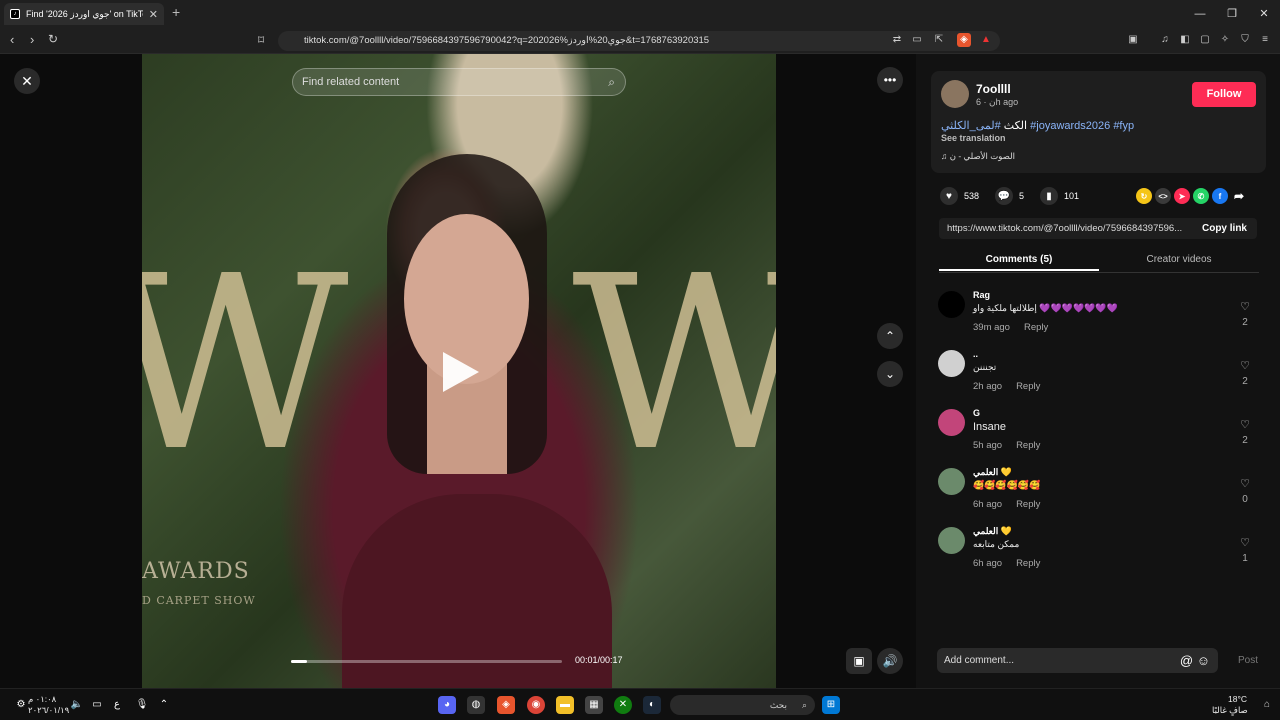 The image size is (1280, 720). I want to click on comment-icon: 💬, so click(1004, 196).